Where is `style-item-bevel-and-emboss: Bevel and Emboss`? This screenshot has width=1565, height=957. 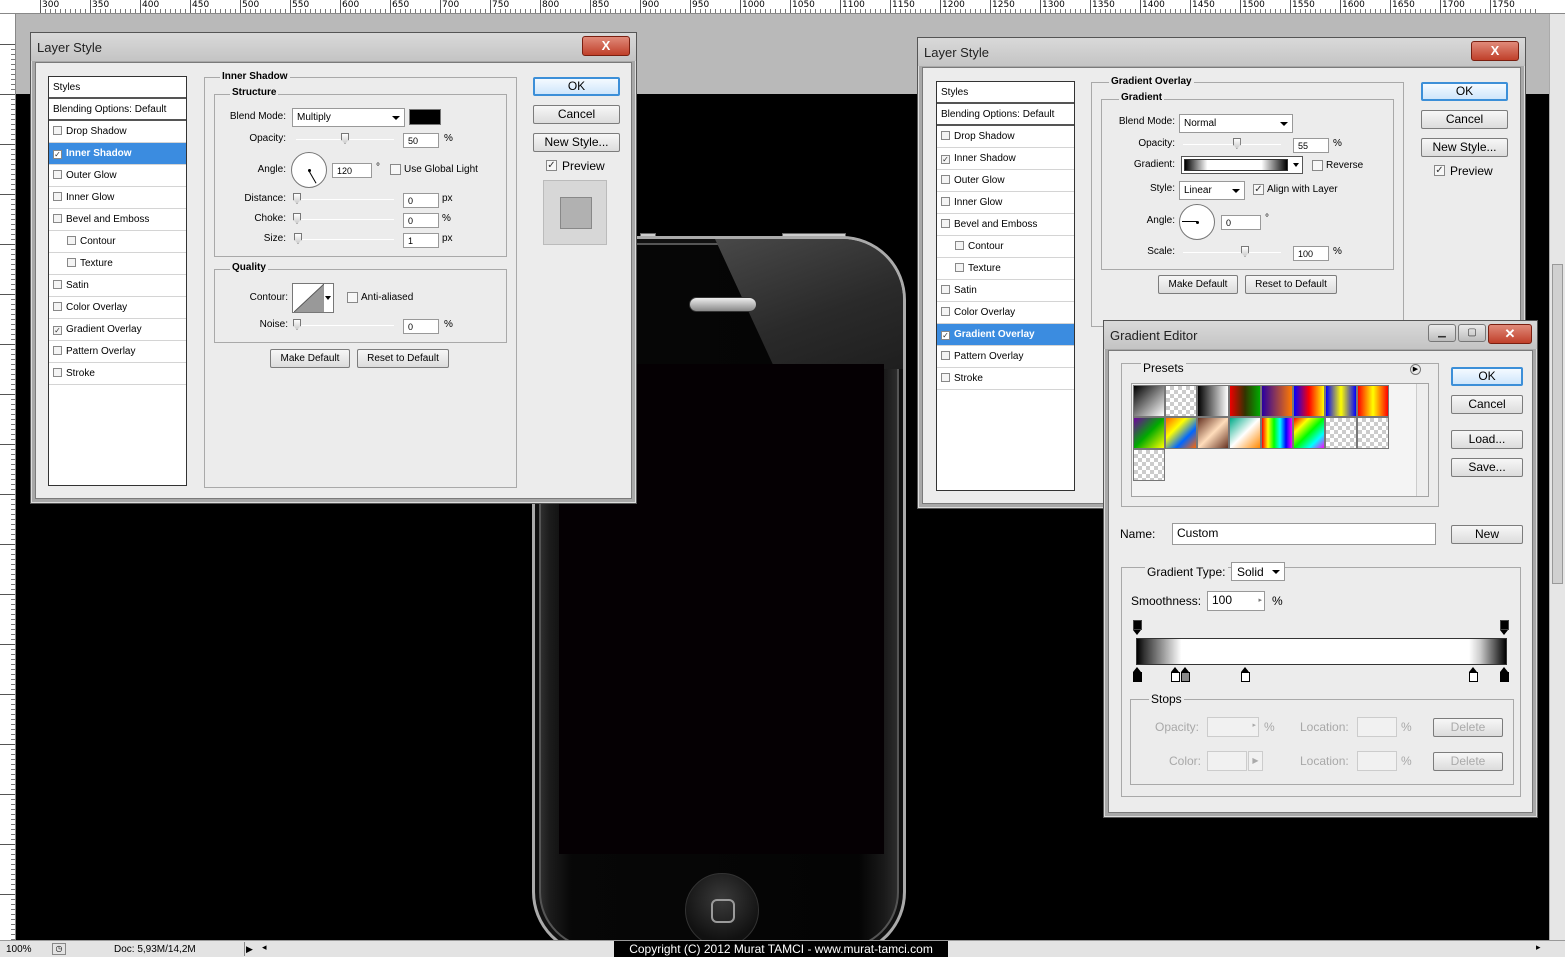
style-item-bevel-and-emboss: Bevel and Emboss is located at coordinates (1005, 225).